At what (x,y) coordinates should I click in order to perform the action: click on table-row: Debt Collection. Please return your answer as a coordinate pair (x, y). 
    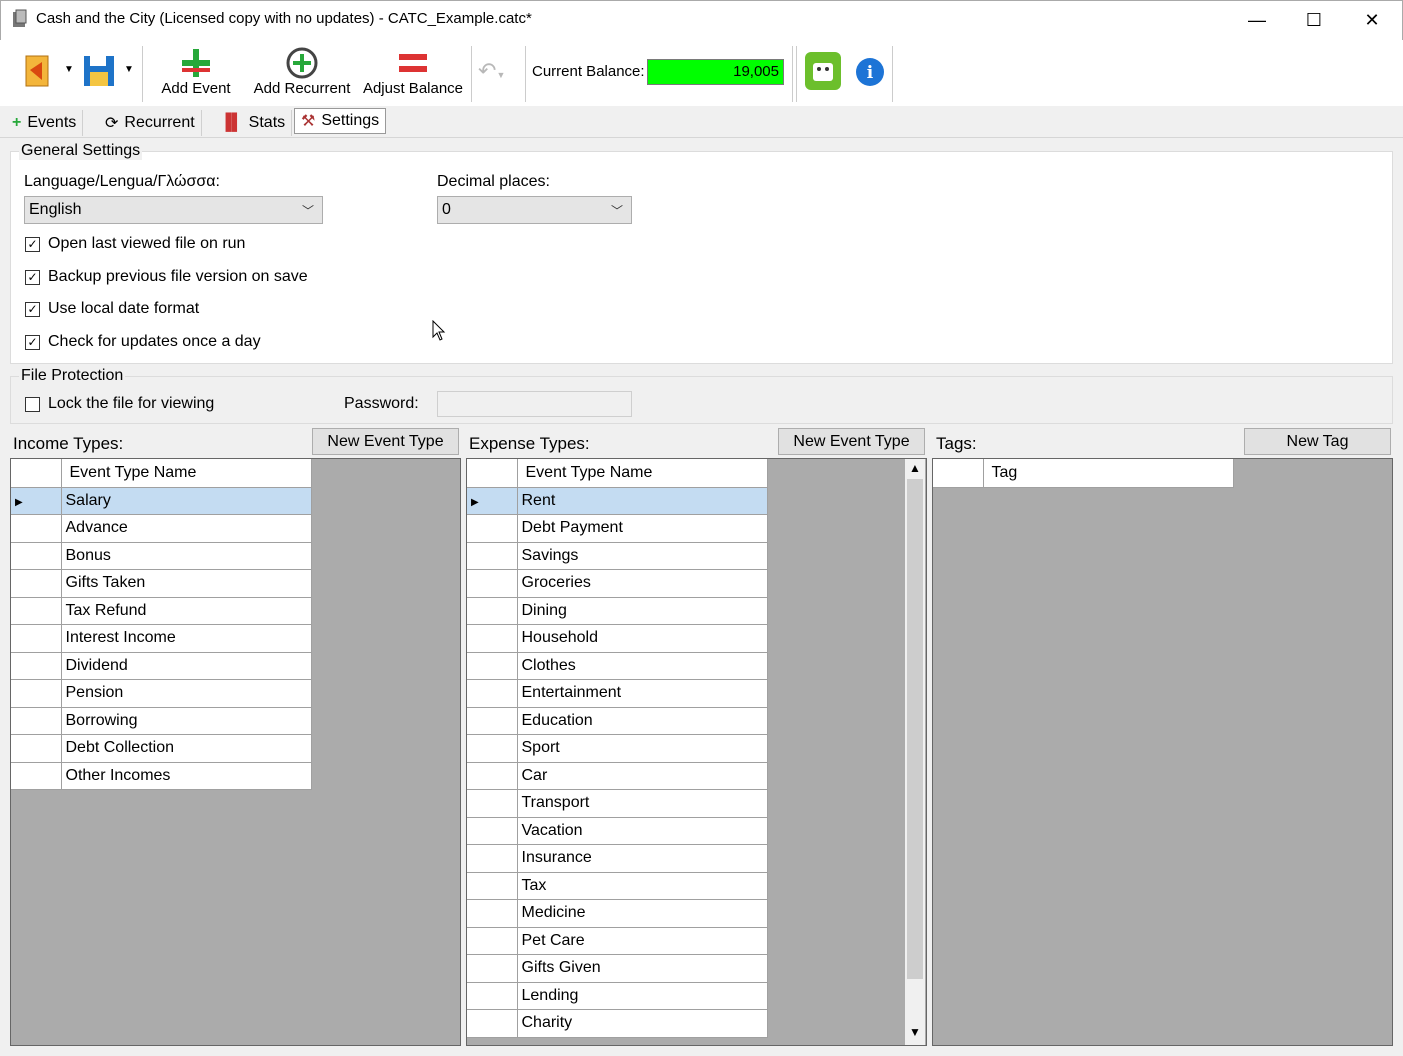
    Looking at the image, I should click on (161, 748).